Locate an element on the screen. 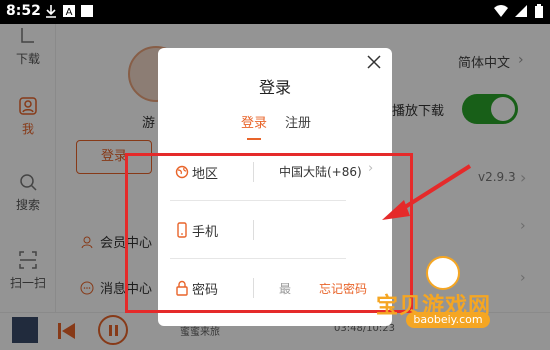 Image resolution: width=550 pixels, height=350 pixels. svg-text: A is located at coordinates (69, 12).